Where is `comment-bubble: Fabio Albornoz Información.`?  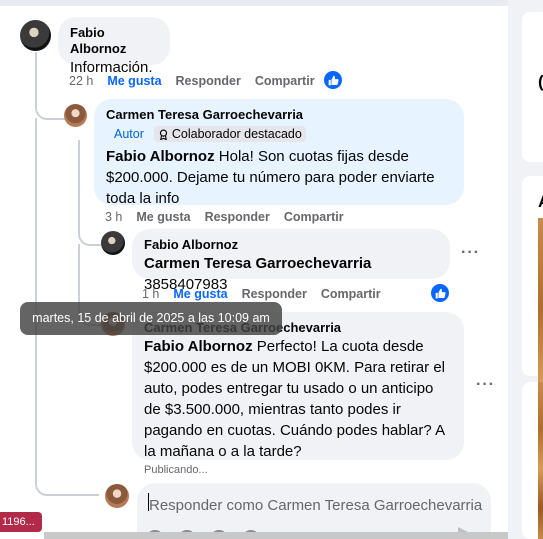 comment-bubble: Fabio Albornoz Información. is located at coordinates (114, 46).